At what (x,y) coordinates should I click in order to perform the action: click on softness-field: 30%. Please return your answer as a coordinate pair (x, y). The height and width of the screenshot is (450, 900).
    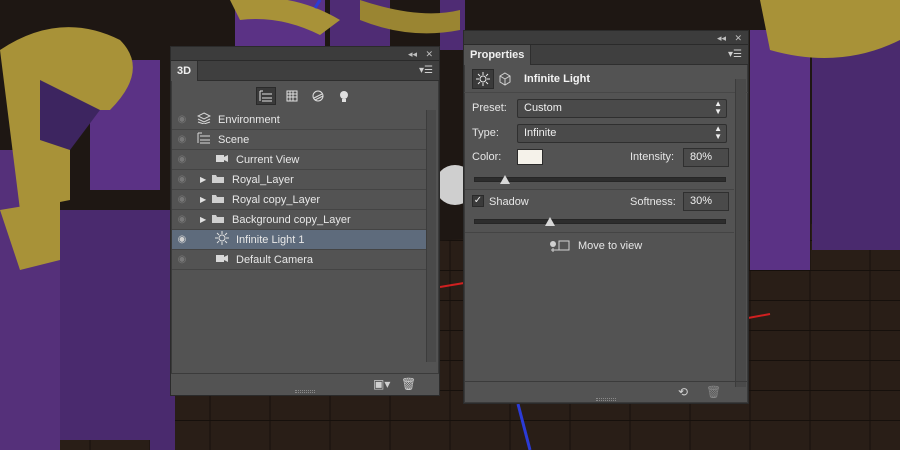
    Looking at the image, I should click on (706, 201).